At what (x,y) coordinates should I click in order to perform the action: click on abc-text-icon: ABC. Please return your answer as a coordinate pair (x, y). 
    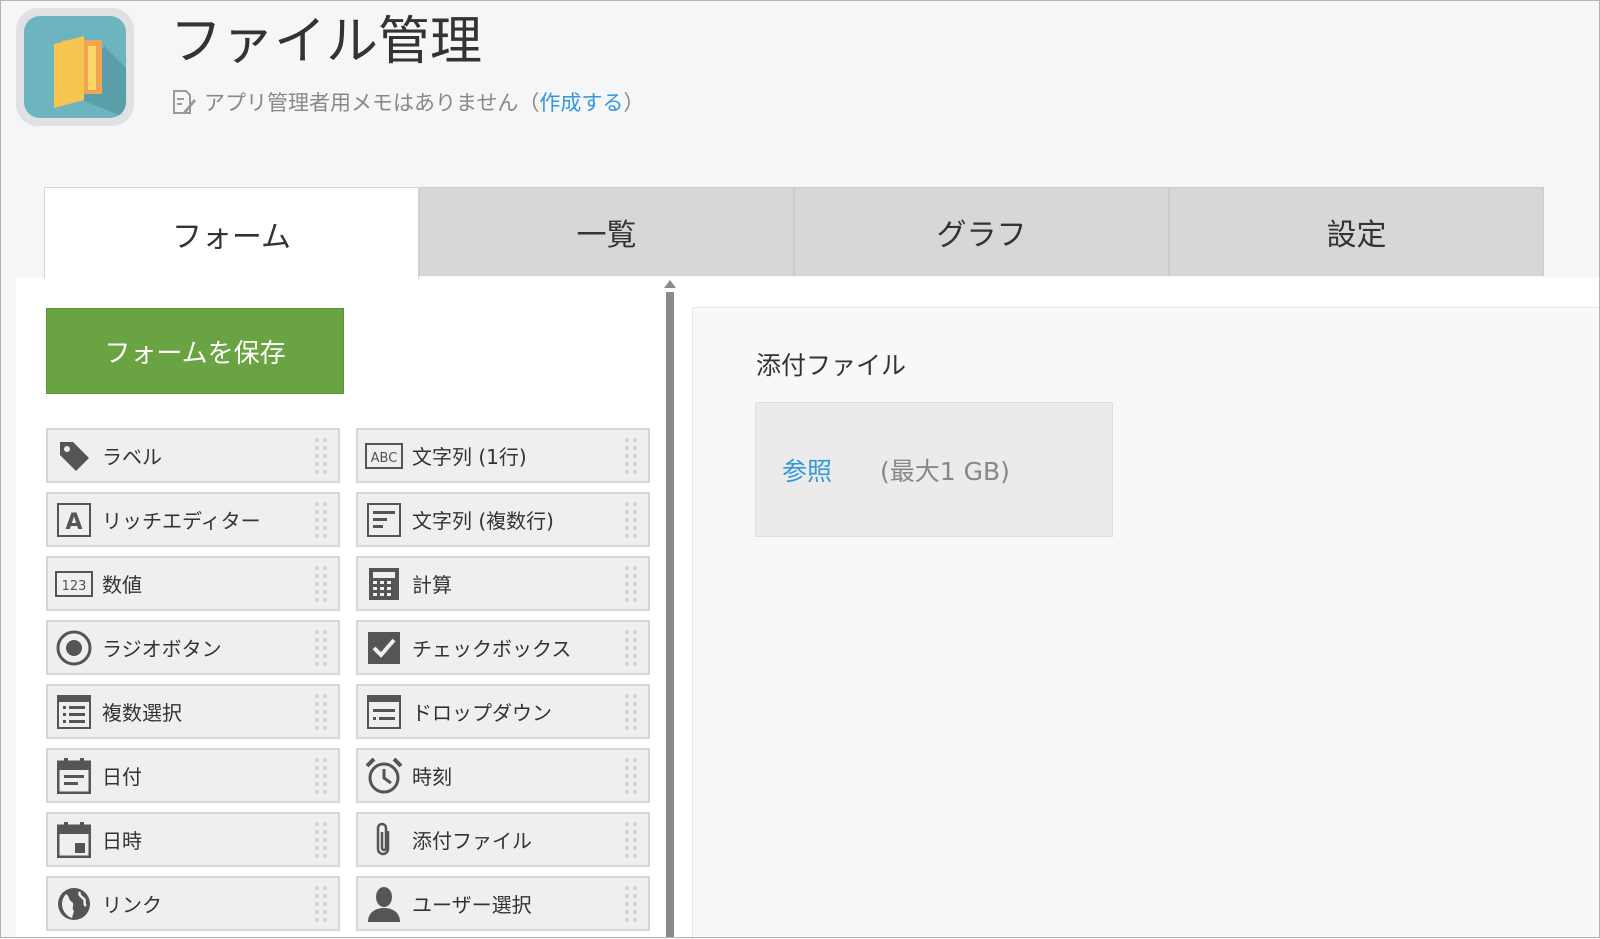
    Looking at the image, I should click on (384, 456).